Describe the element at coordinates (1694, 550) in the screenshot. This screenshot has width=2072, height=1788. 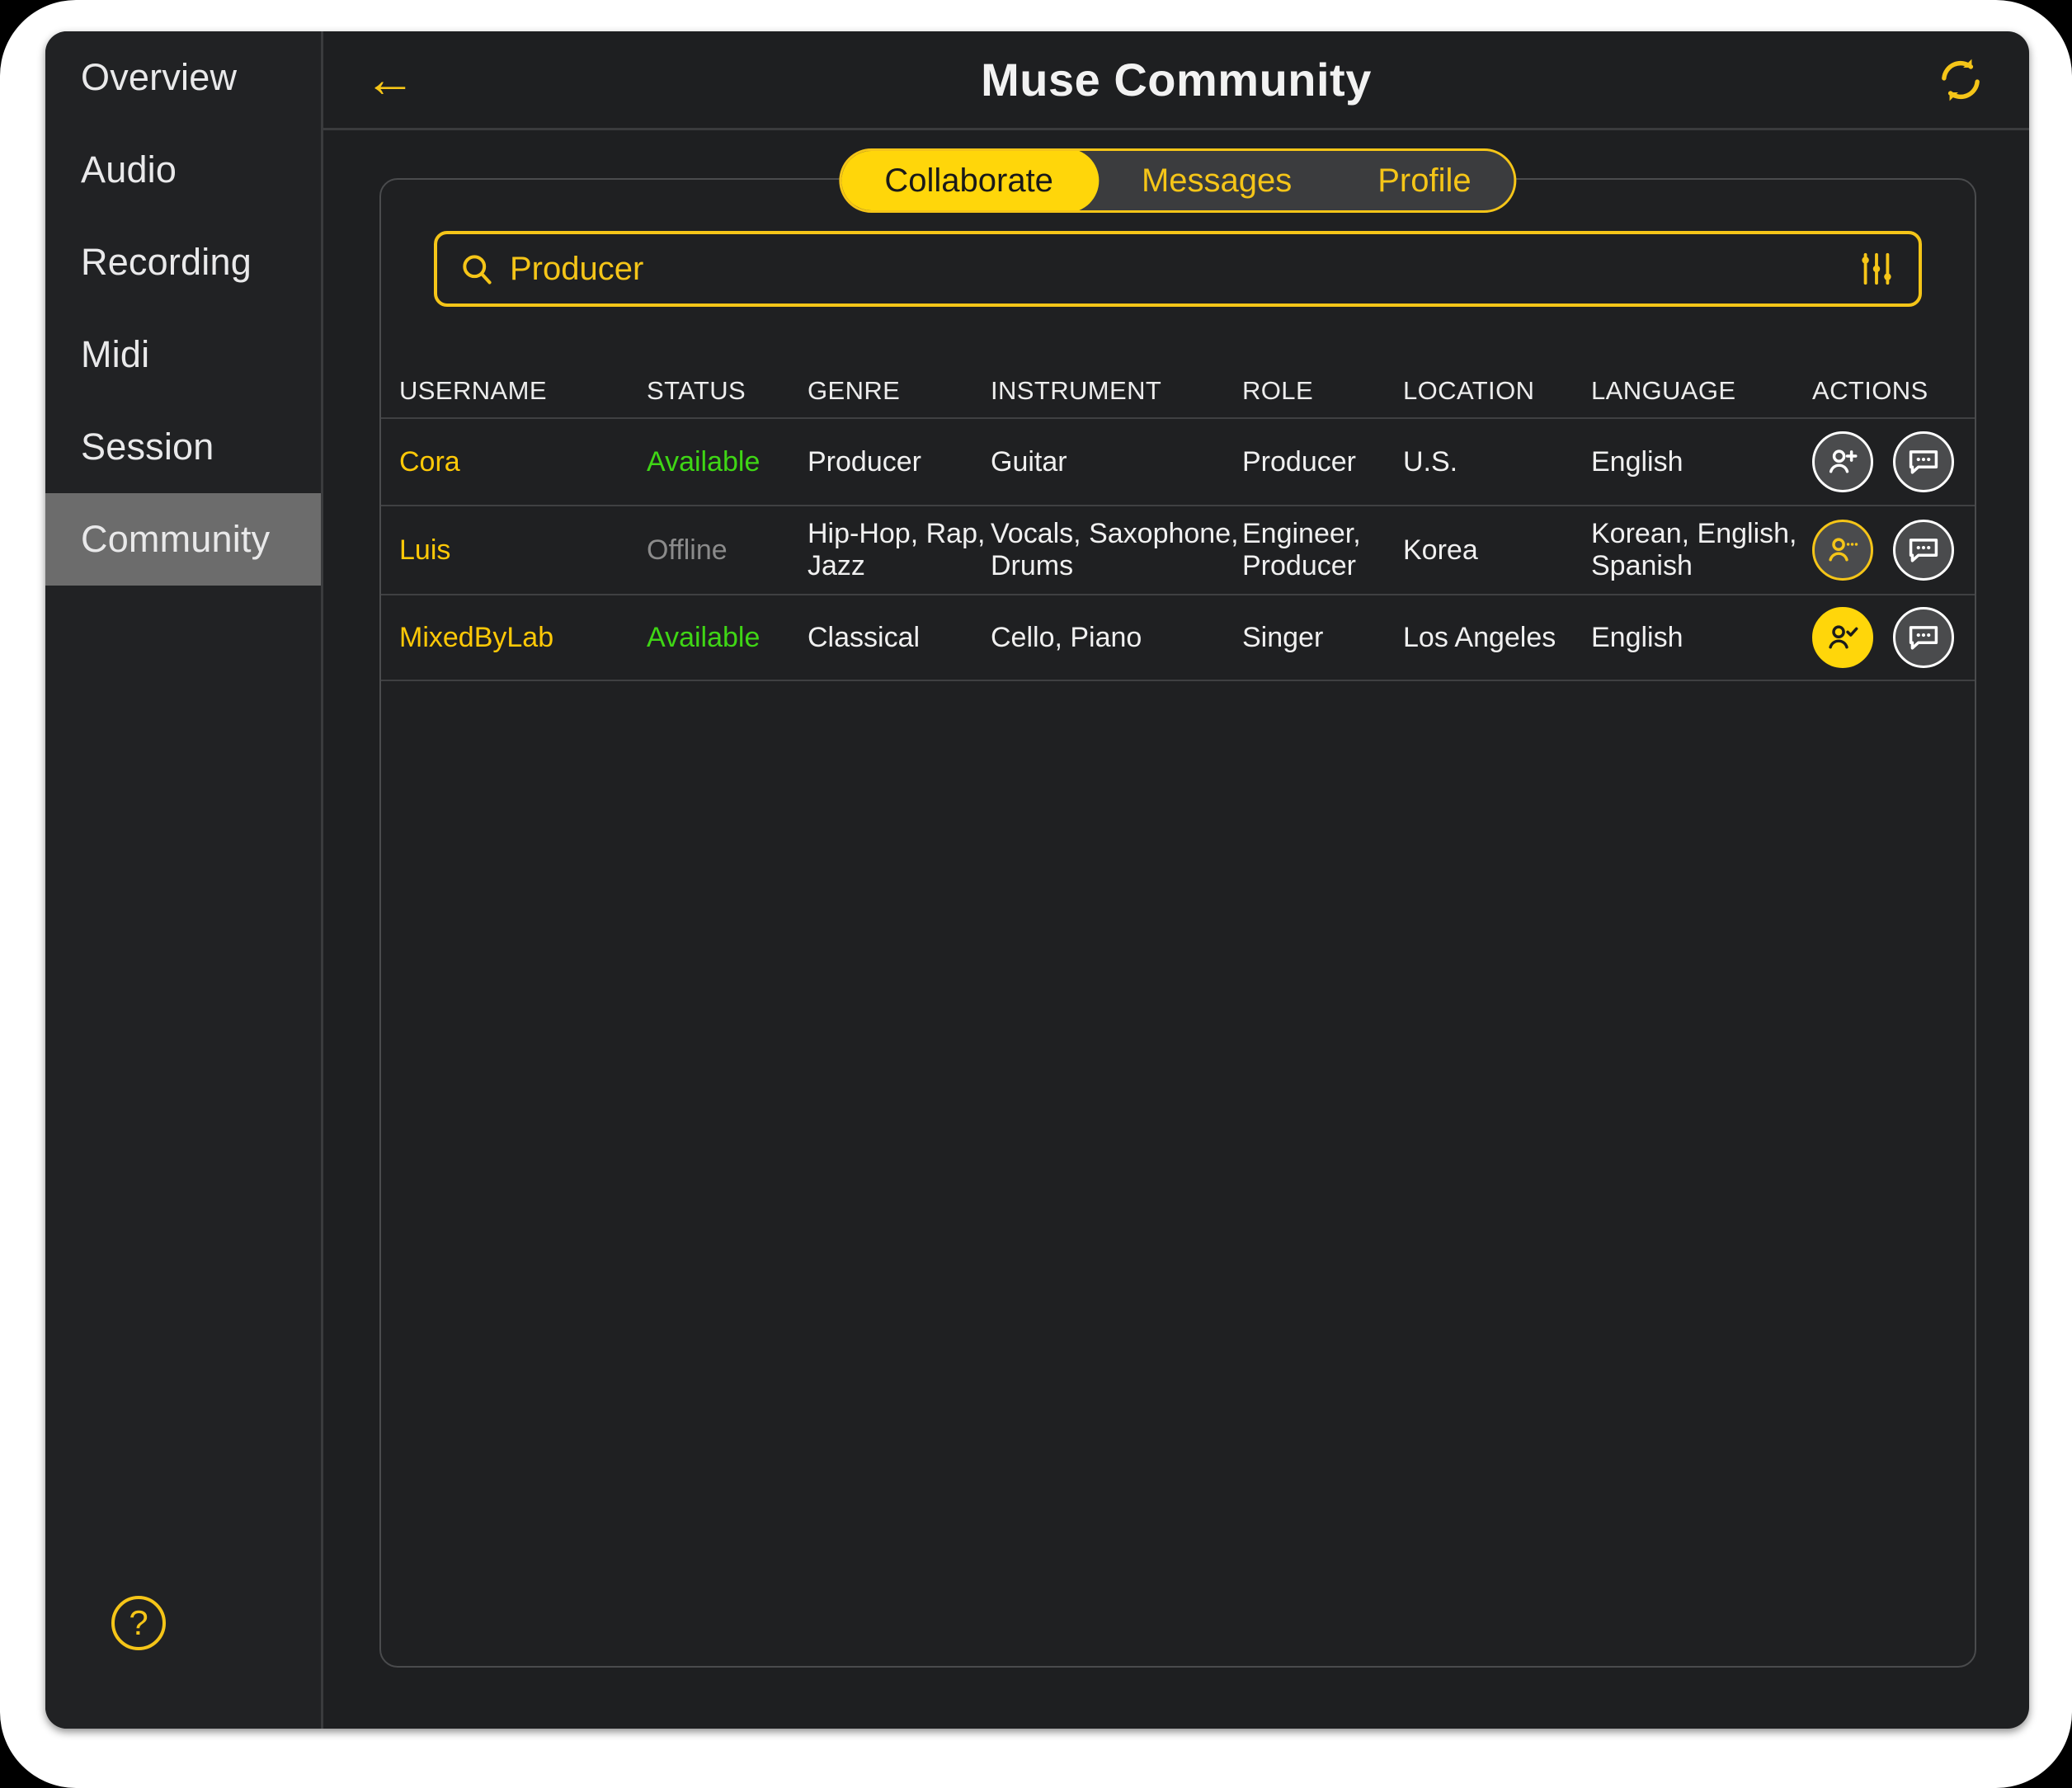
I see `cell-language: Korean, English, Spanish` at that location.